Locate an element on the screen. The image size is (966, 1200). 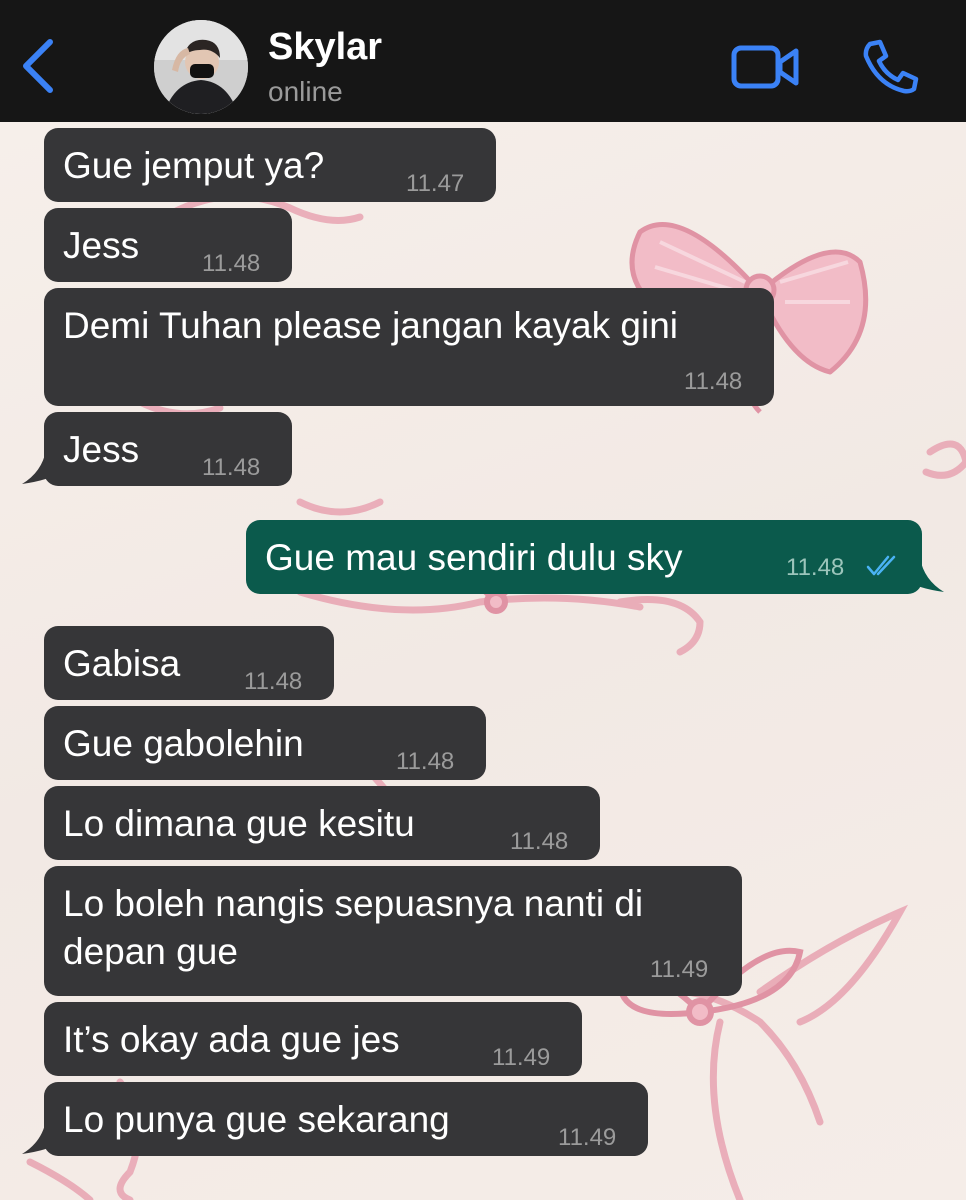
avatar-image is located at coordinates (201, 67).